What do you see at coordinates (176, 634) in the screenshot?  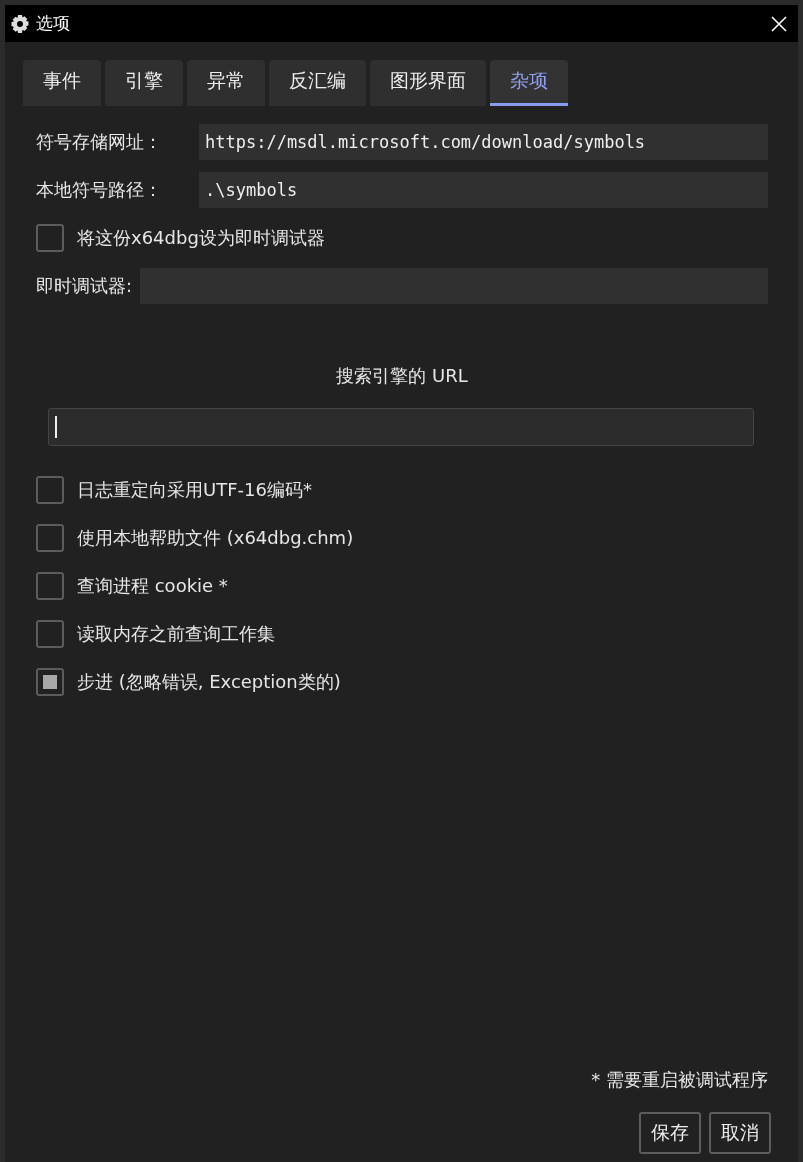 I see `checkbox-label: 读取内存之前查询工作集` at bounding box center [176, 634].